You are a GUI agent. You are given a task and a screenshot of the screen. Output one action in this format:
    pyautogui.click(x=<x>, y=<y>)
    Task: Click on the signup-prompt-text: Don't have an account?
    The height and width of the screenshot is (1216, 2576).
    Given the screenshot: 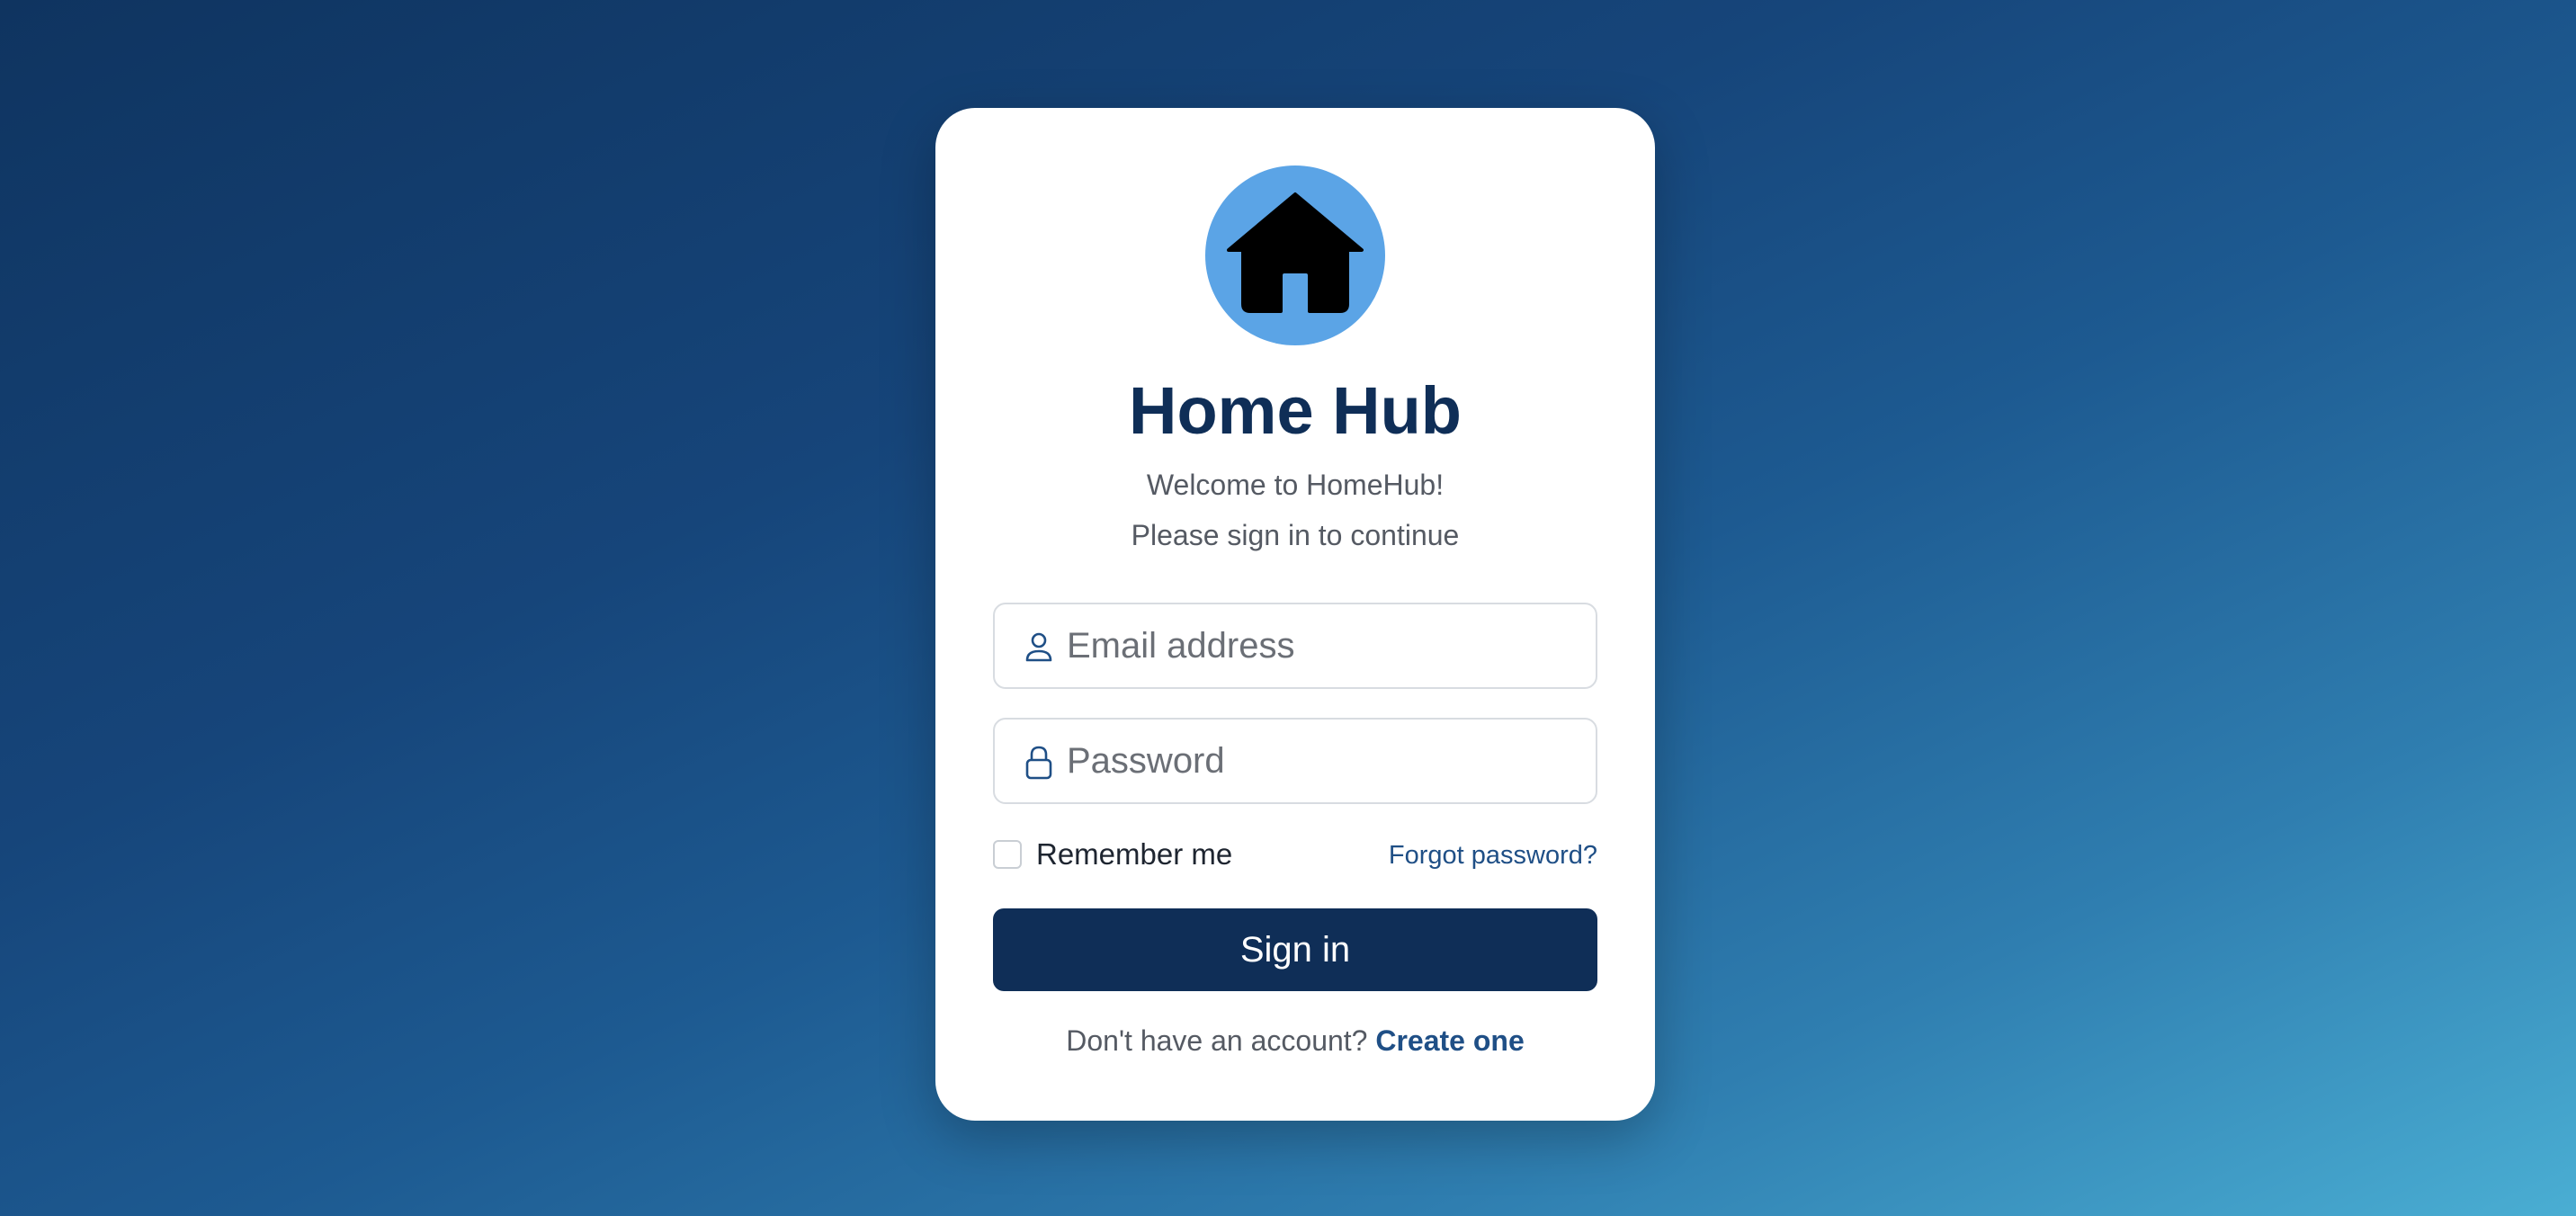 What is the action you would take?
    pyautogui.click(x=1217, y=1040)
    